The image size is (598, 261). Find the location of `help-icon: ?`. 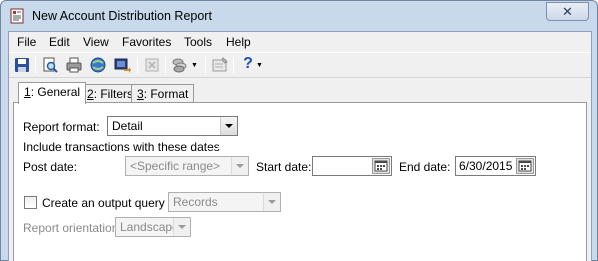

help-icon: ? is located at coordinates (248, 64).